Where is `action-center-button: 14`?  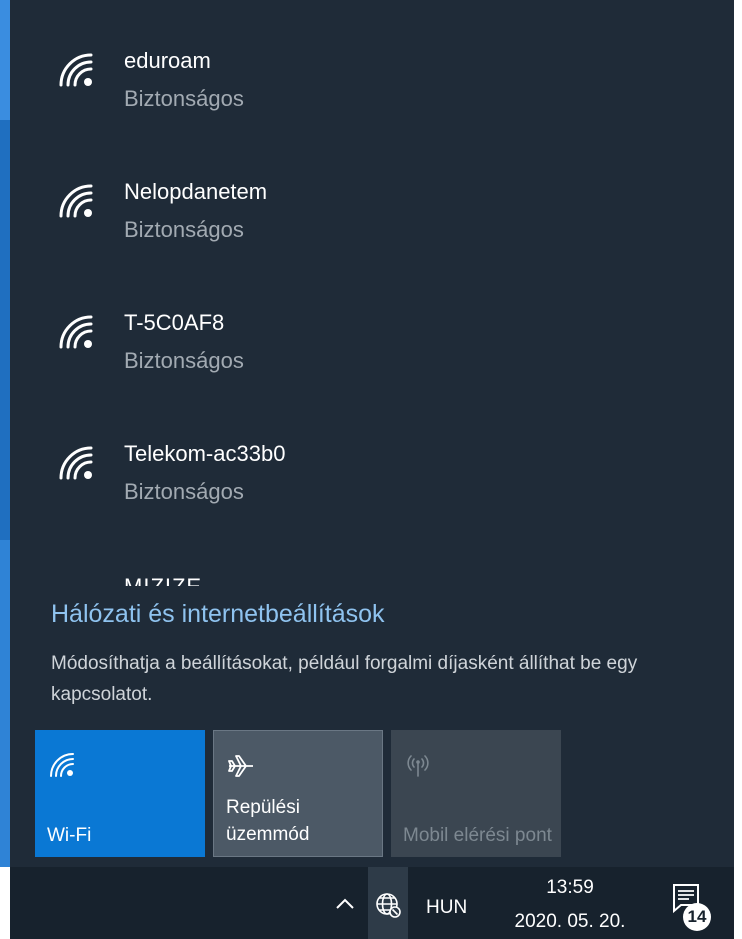
action-center-button: 14 is located at coordinates (690, 905).